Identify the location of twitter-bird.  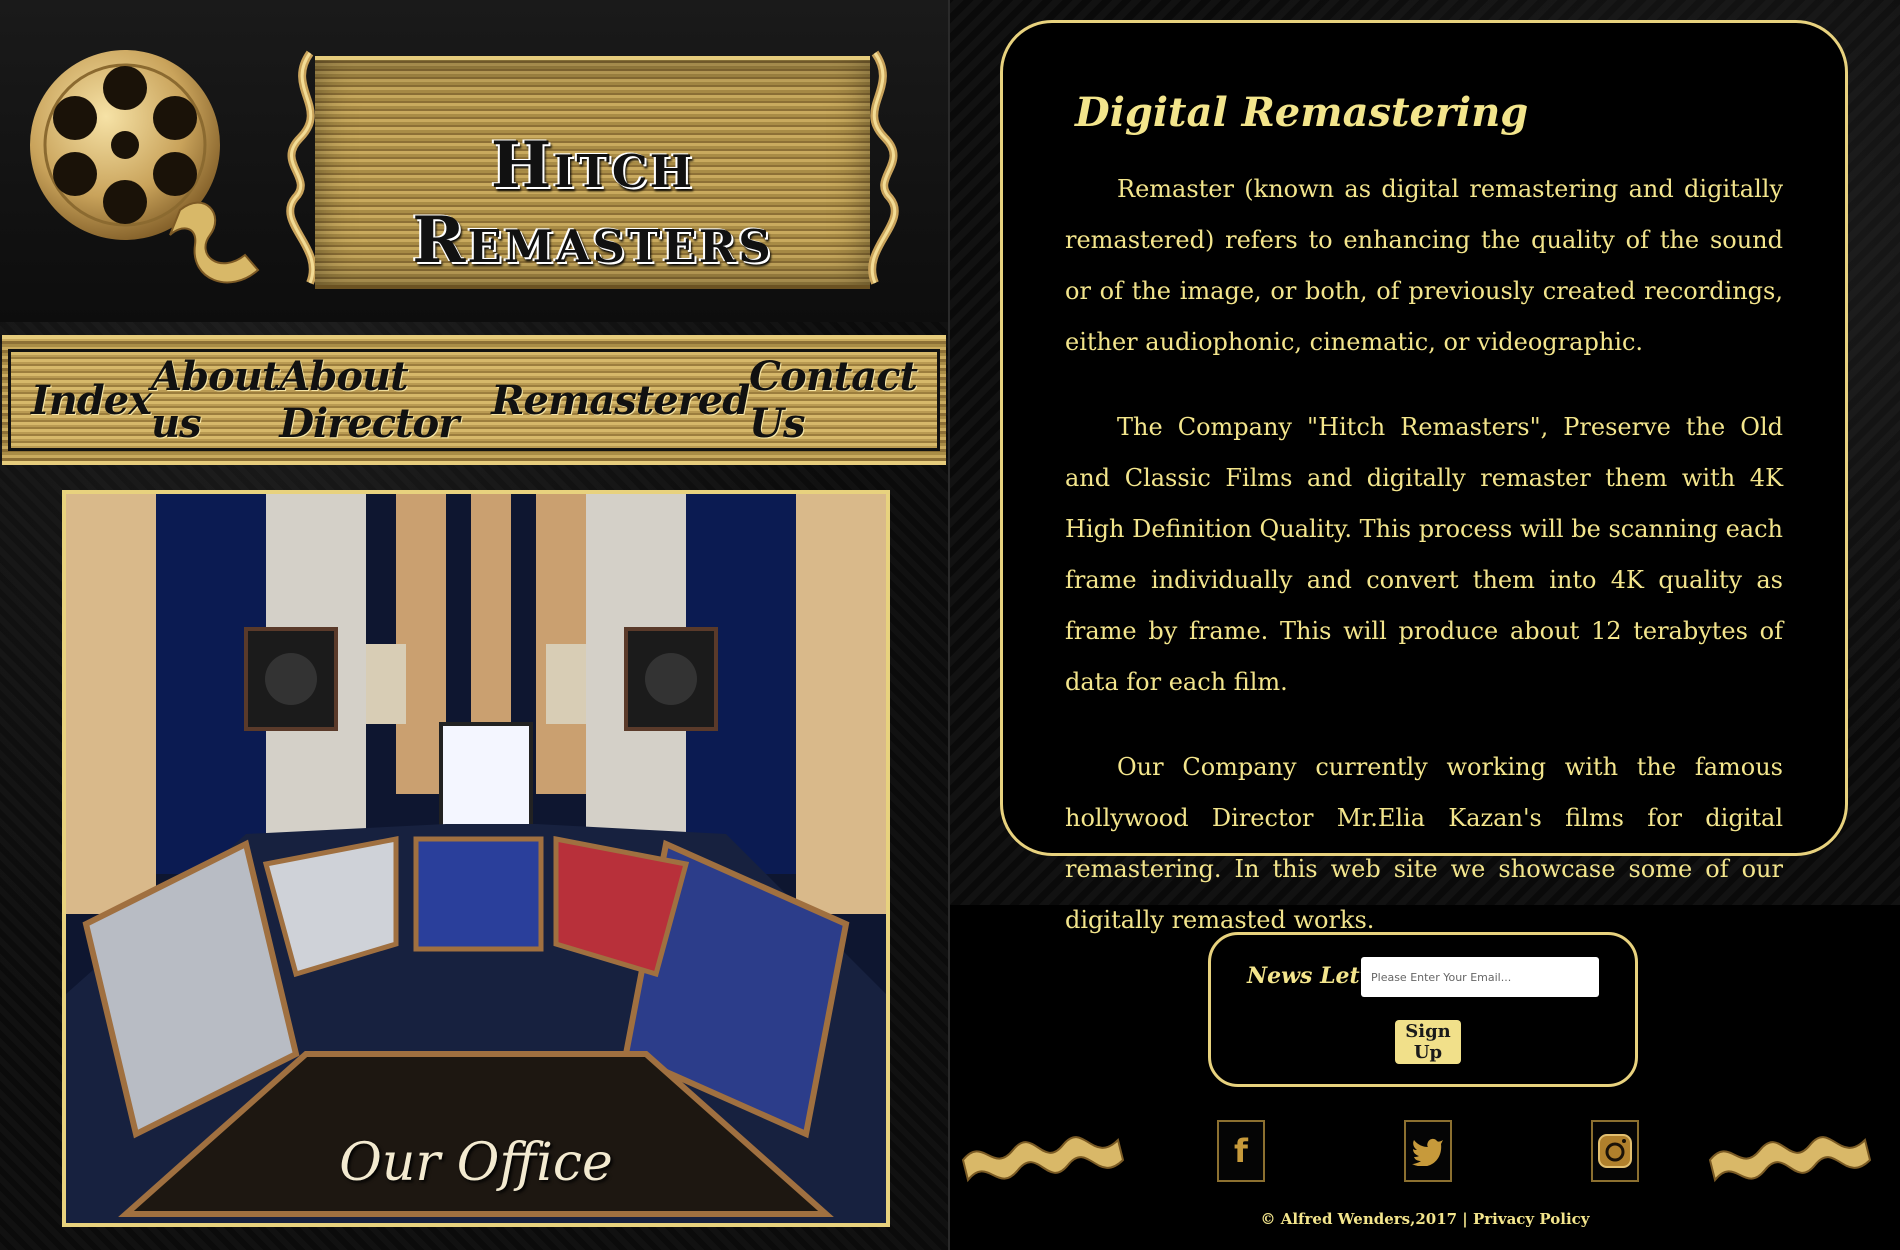
(1427, 1152).